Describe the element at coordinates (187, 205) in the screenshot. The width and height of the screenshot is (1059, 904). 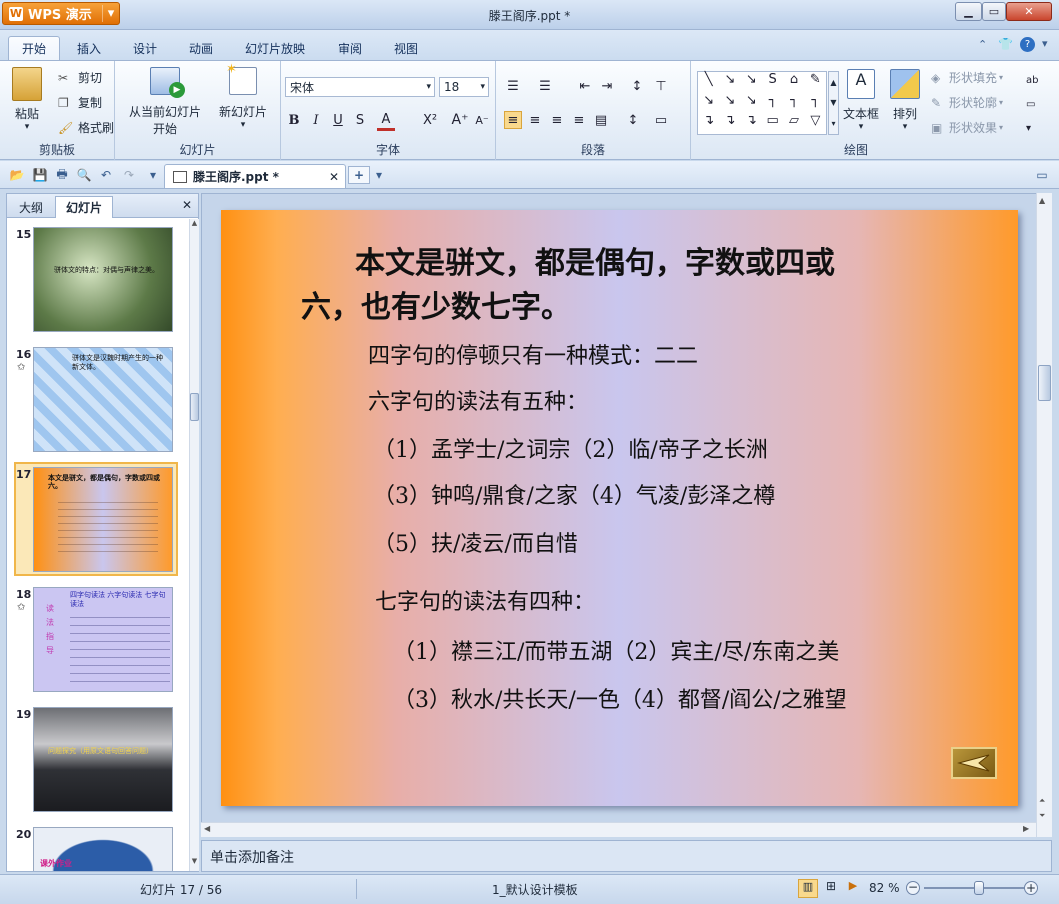
I see `close-panel-icon: ✕` at that location.